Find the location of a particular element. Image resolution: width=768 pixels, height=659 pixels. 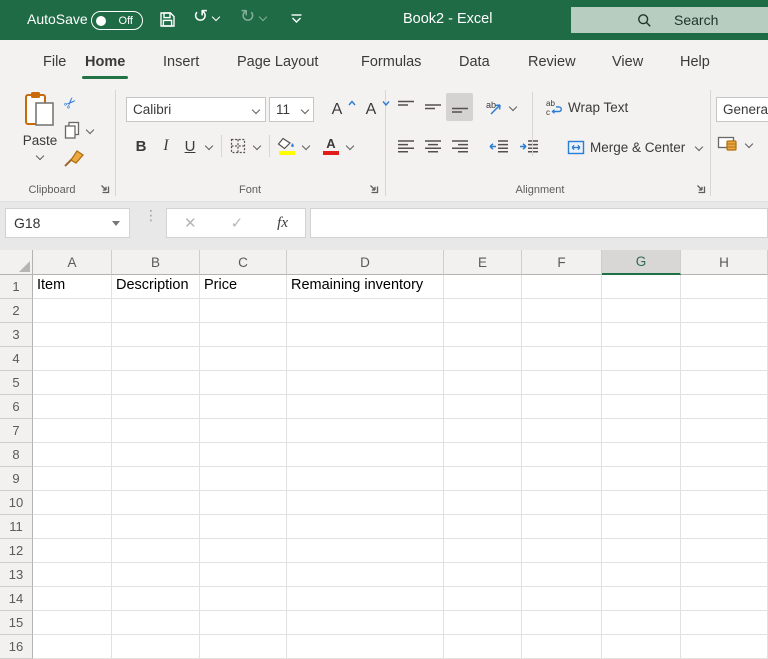

tab-page-layout: Page Layout is located at coordinates (277, 62).